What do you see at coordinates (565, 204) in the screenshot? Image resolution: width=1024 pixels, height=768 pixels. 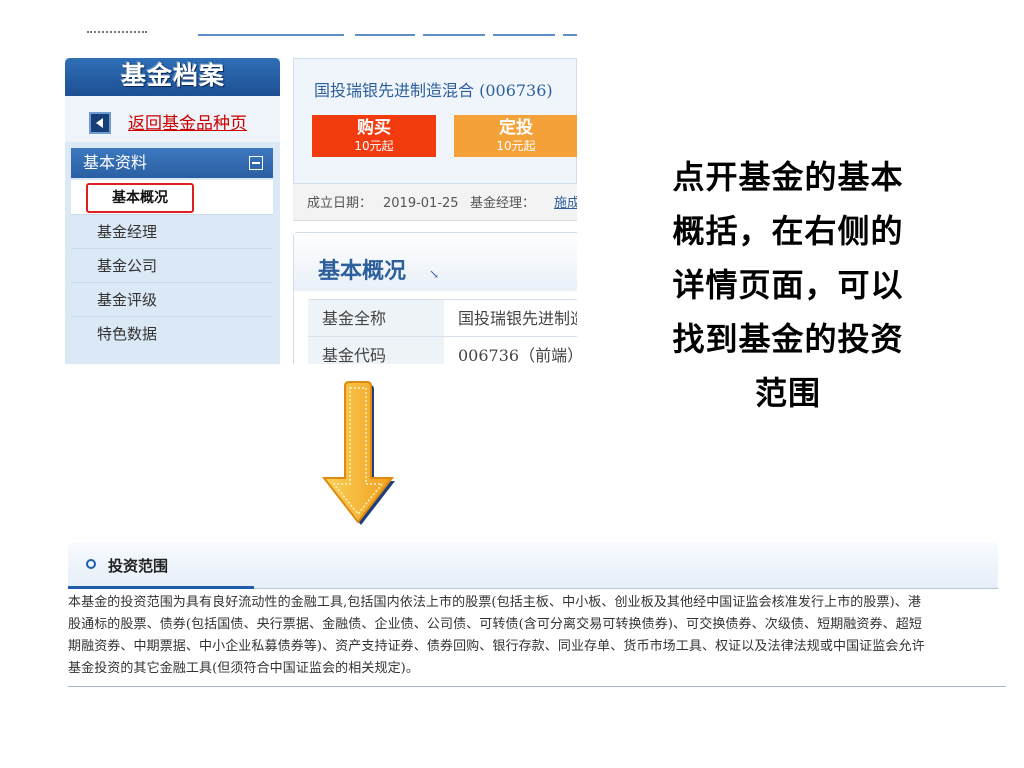 I see `manager-link: 施成` at bounding box center [565, 204].